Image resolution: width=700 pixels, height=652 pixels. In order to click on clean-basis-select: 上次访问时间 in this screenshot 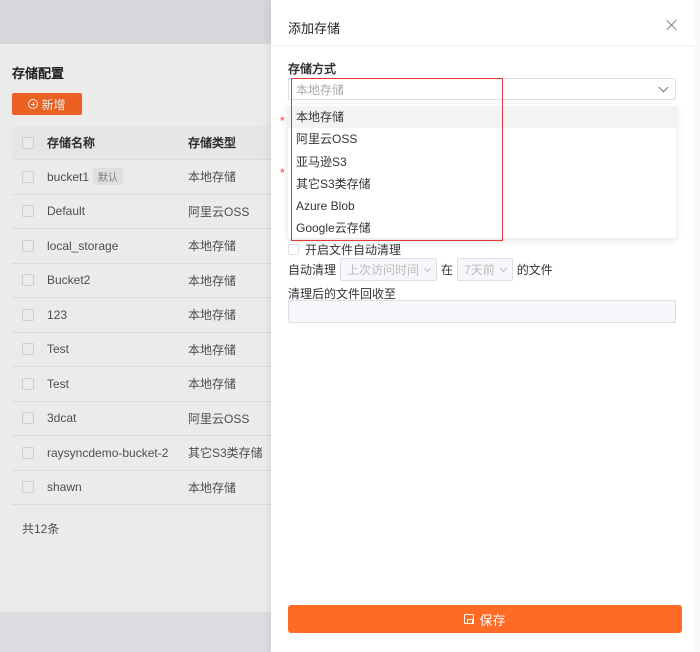, I will do `click(389, 269)`.